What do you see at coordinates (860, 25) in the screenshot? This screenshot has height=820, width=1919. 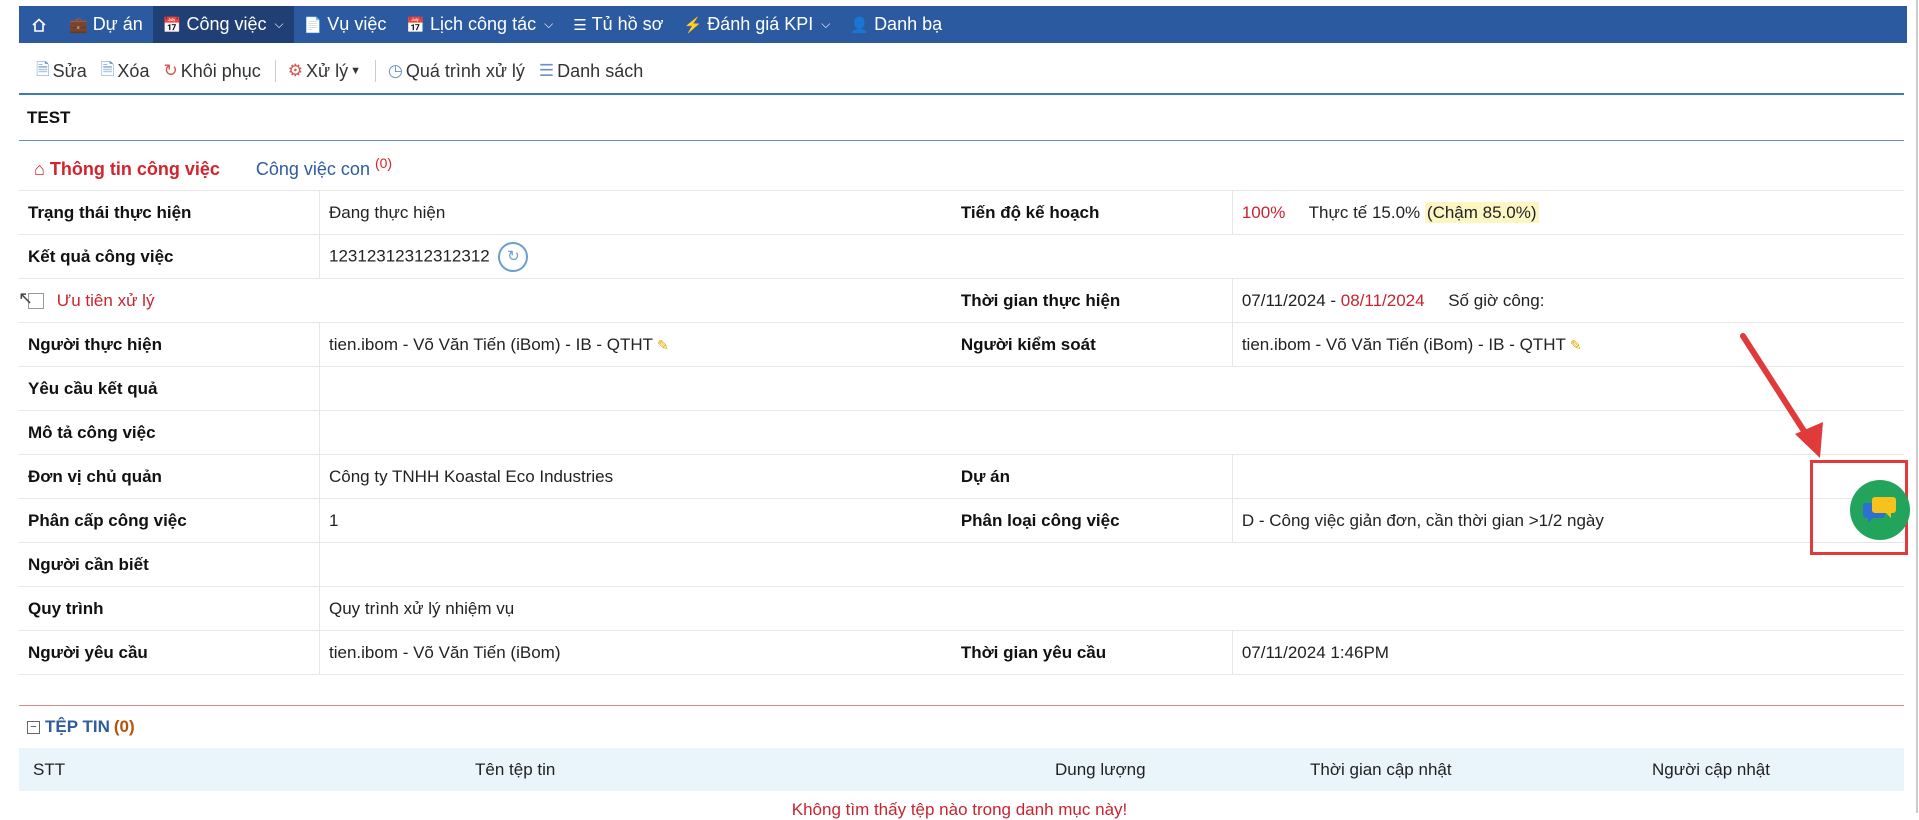 I see `contact-icon: 👤` at bounding box center [860, 25].